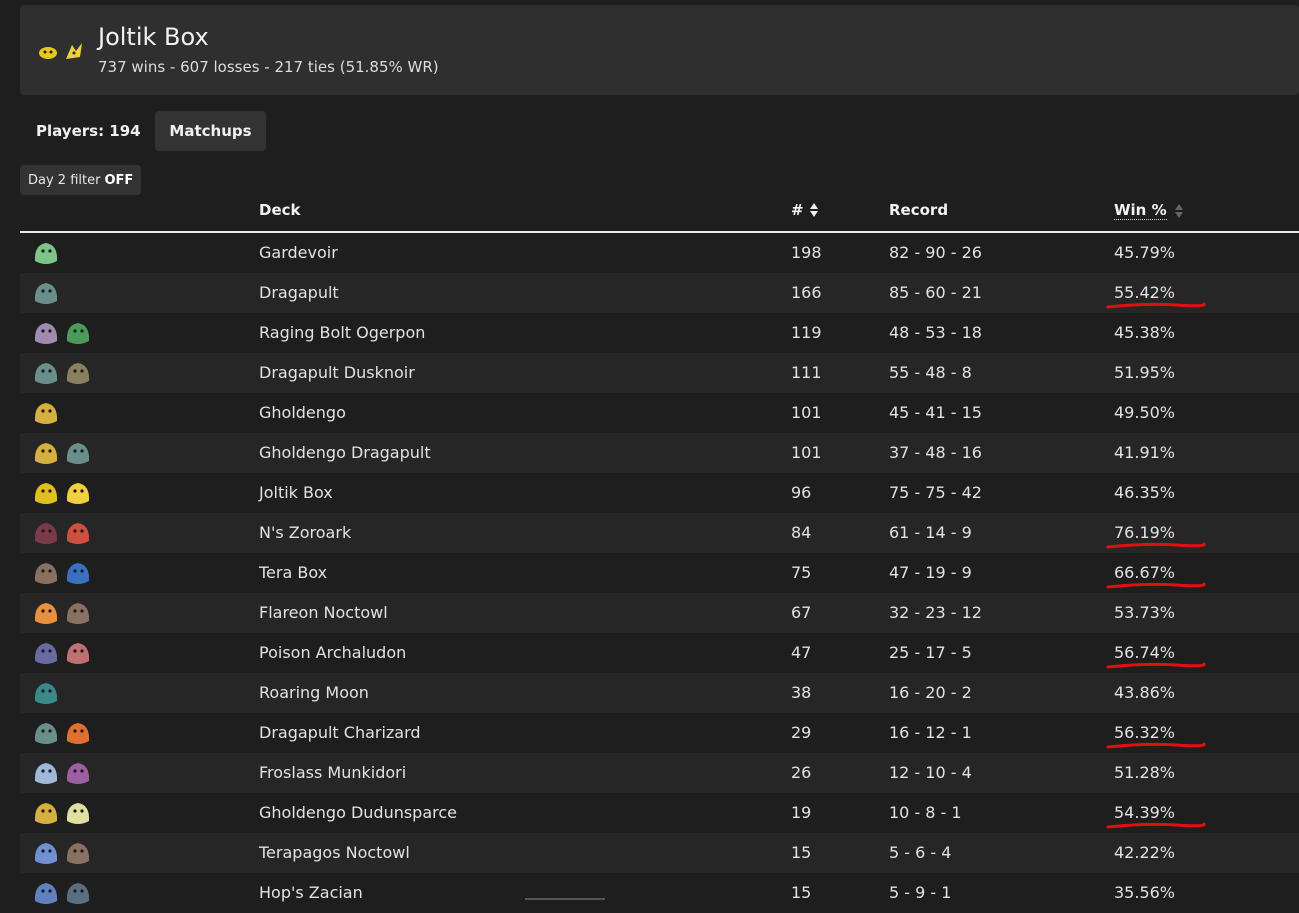 The height and width of the screenshot is (913, 1299). I want to click on deck-win-rate: 51.95%, so click(1145, 372).